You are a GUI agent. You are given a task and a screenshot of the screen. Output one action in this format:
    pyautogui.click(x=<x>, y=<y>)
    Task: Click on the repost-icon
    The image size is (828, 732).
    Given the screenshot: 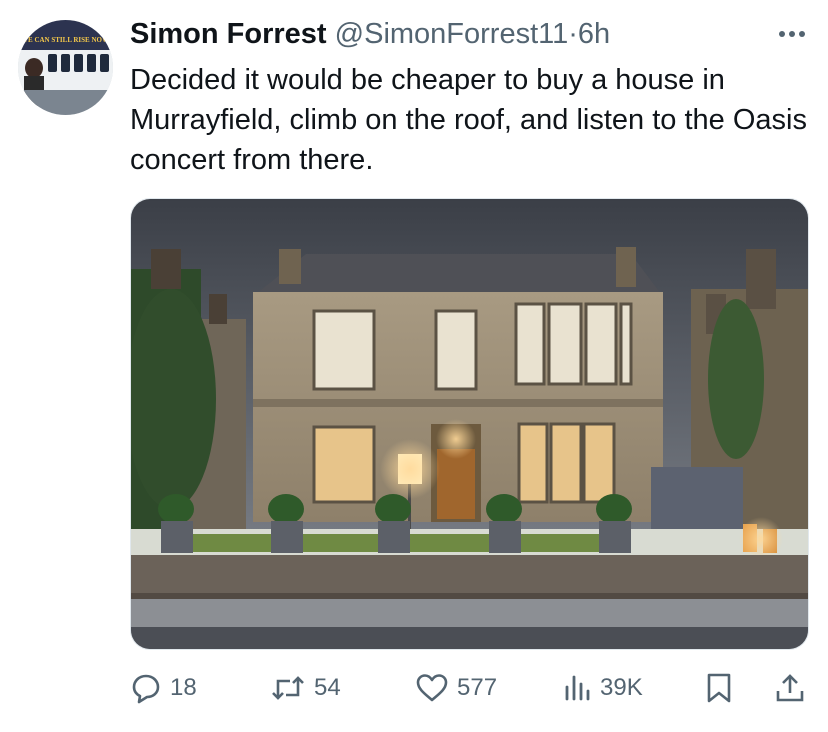 What is the action you would take?
    pyautogui.click(x=288, y=688)
    